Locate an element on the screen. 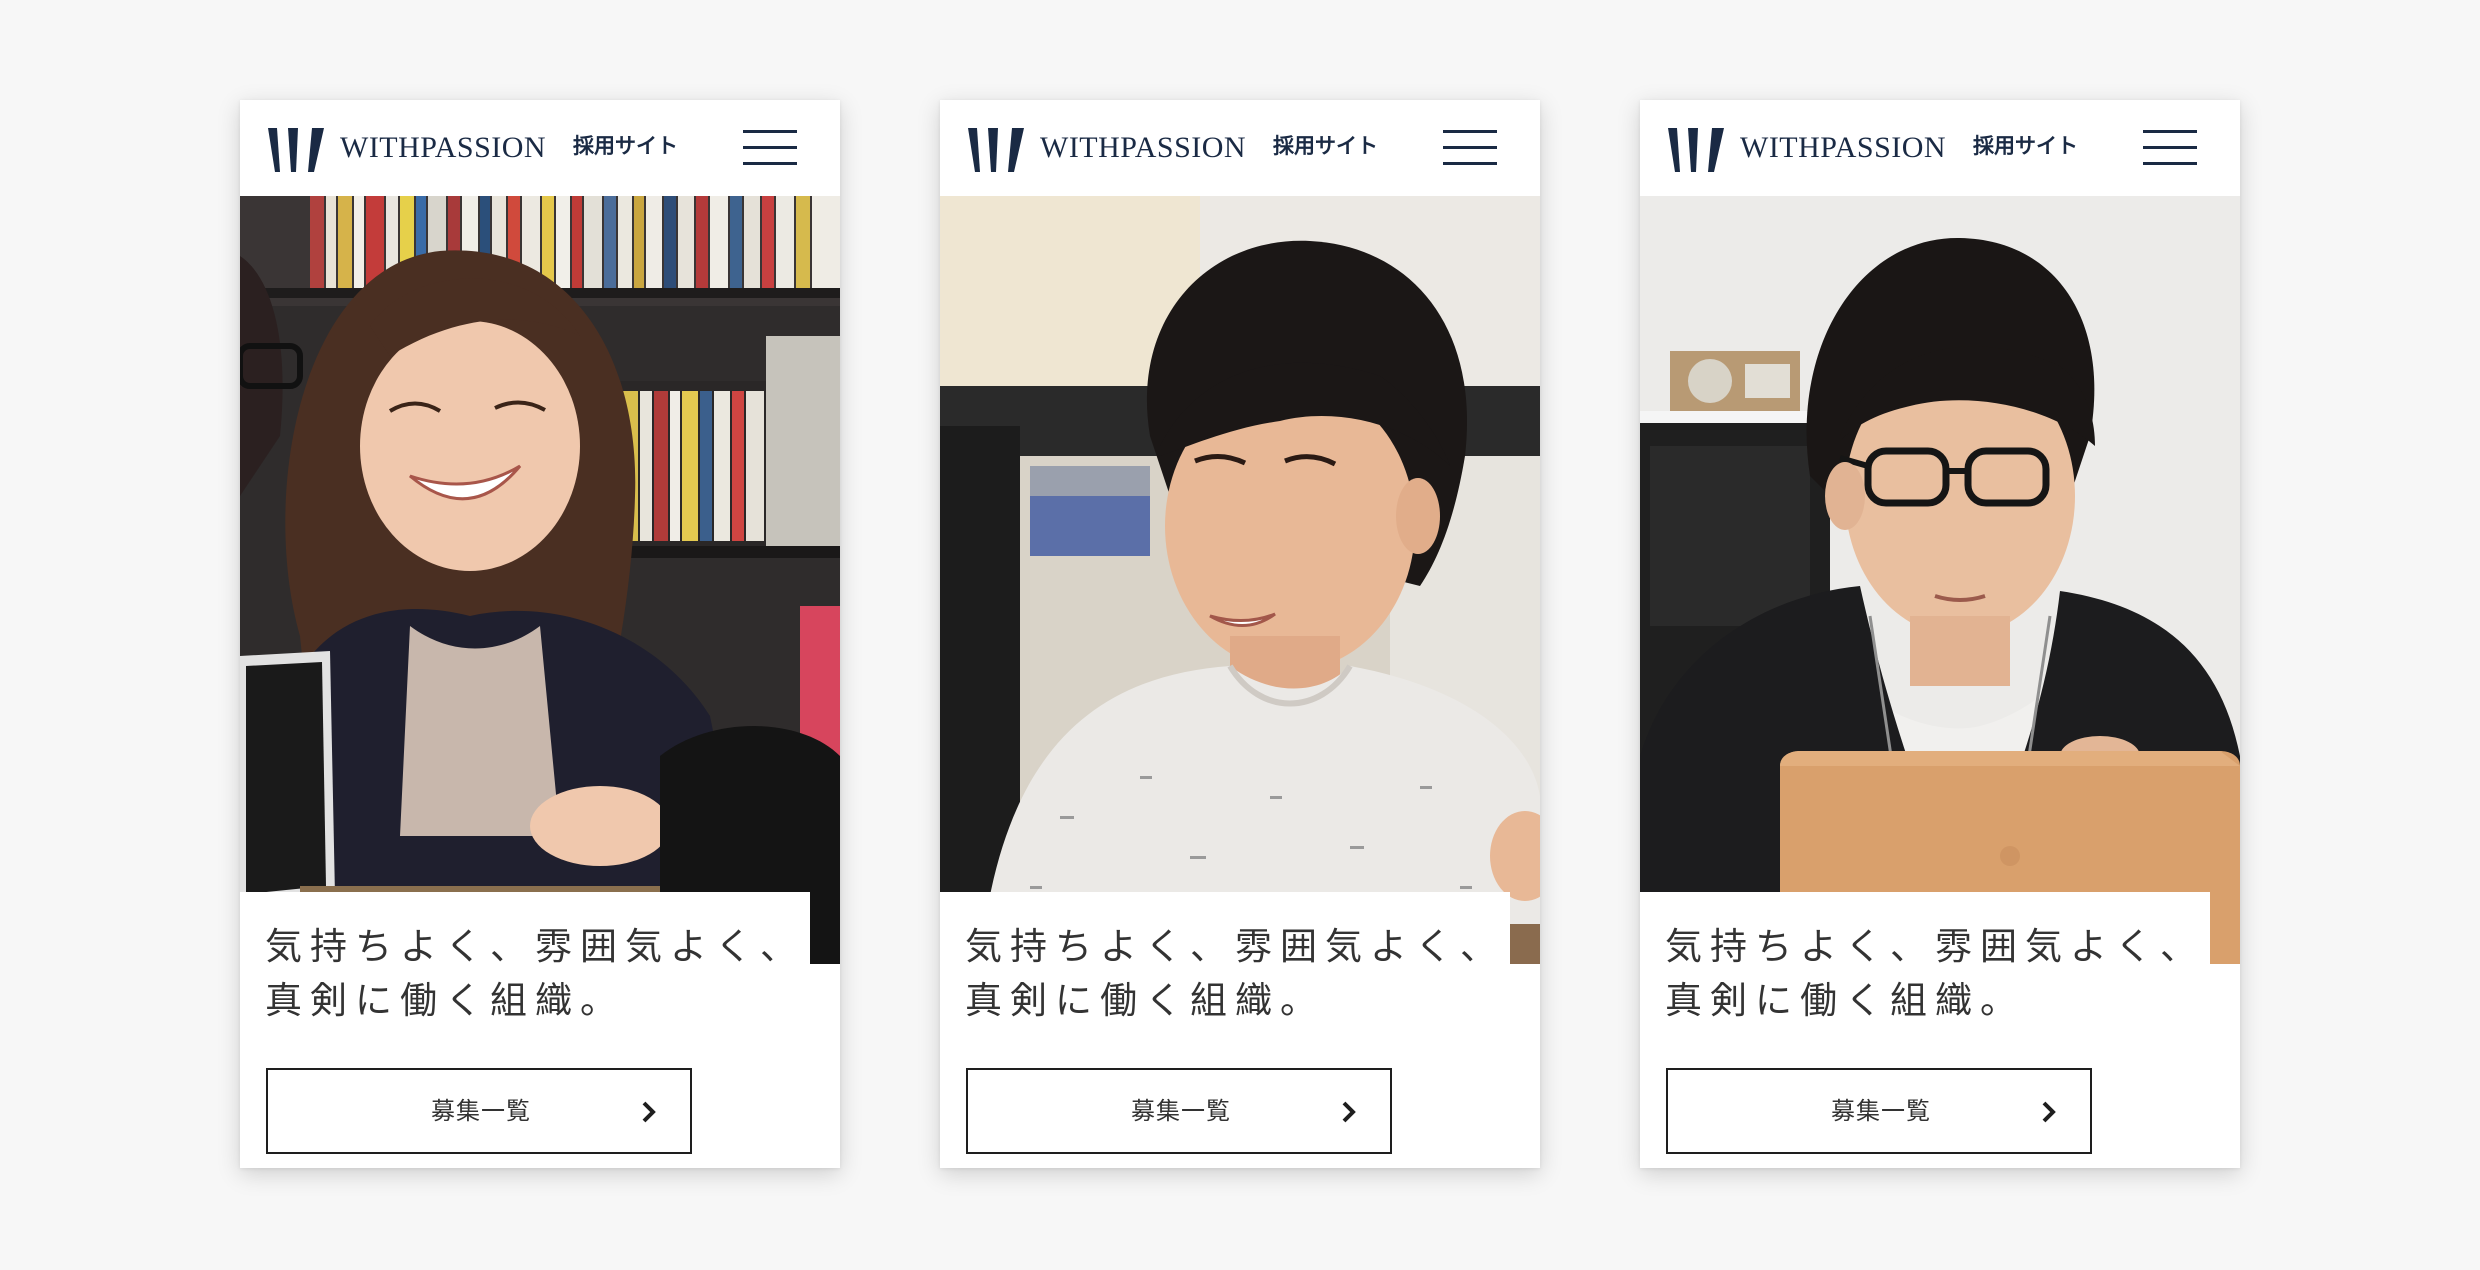  hero-photo-man-with-laptop is located at coordinates (1940, 580).